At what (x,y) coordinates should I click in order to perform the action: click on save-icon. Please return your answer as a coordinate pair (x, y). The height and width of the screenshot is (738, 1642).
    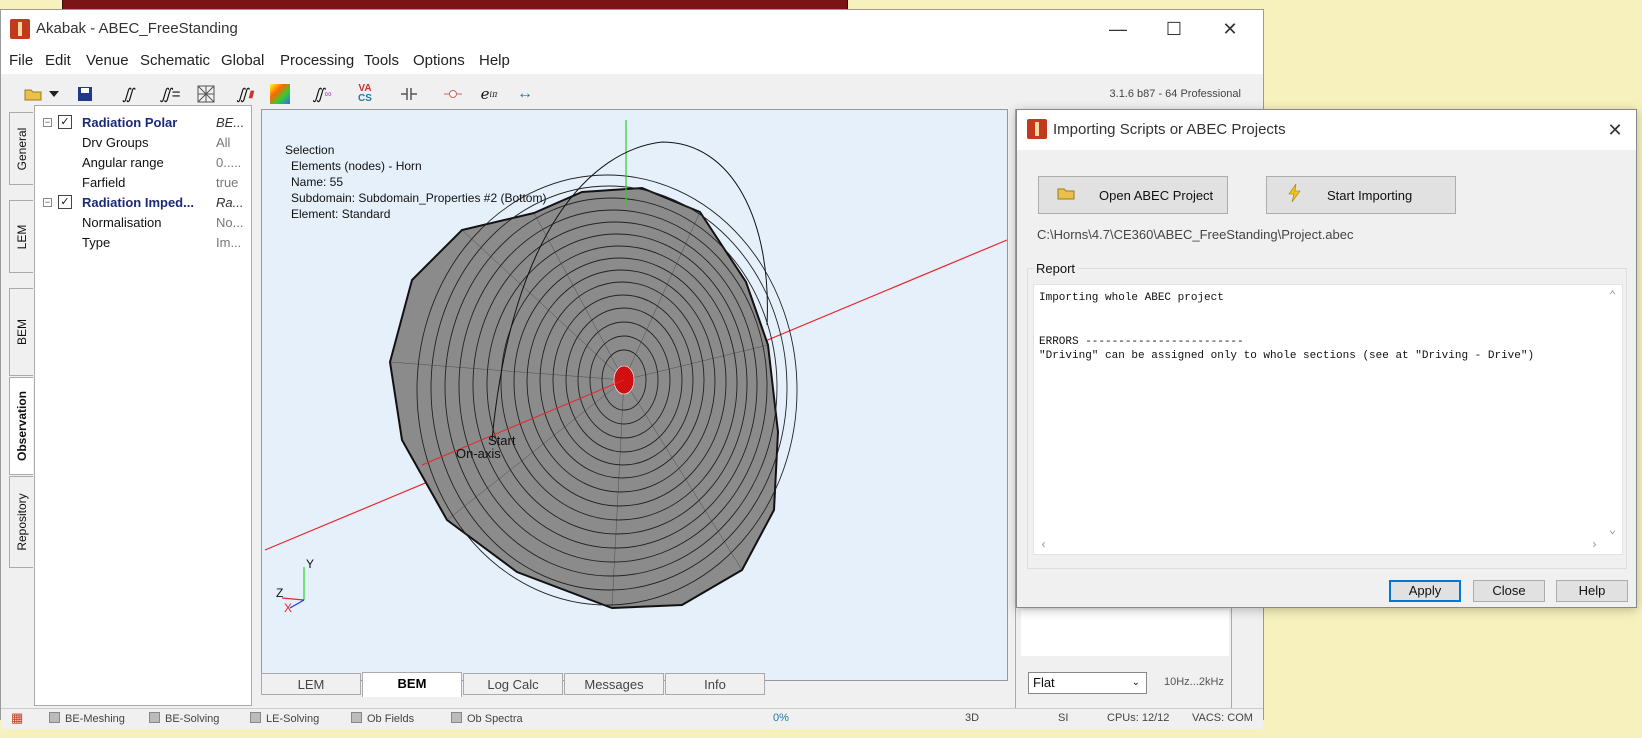
    Looking at the image, I should click on (85, 94).